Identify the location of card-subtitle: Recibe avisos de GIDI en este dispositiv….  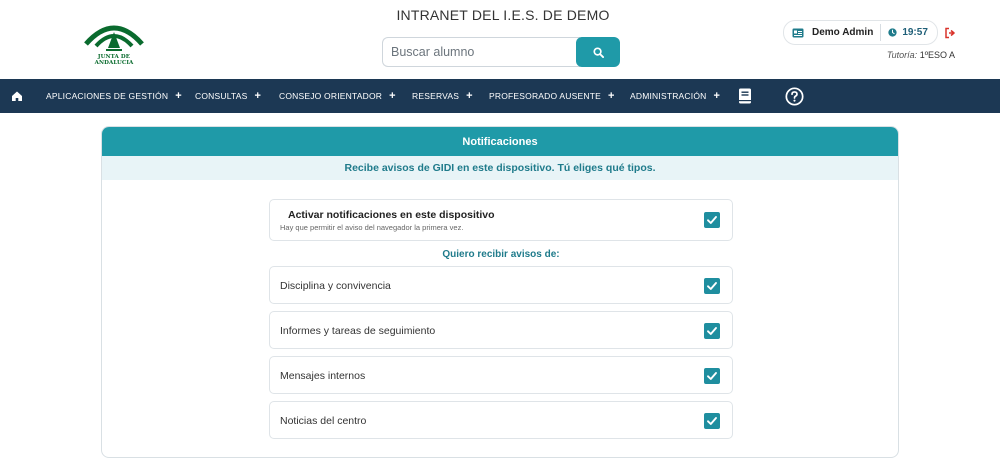
(500, 168).